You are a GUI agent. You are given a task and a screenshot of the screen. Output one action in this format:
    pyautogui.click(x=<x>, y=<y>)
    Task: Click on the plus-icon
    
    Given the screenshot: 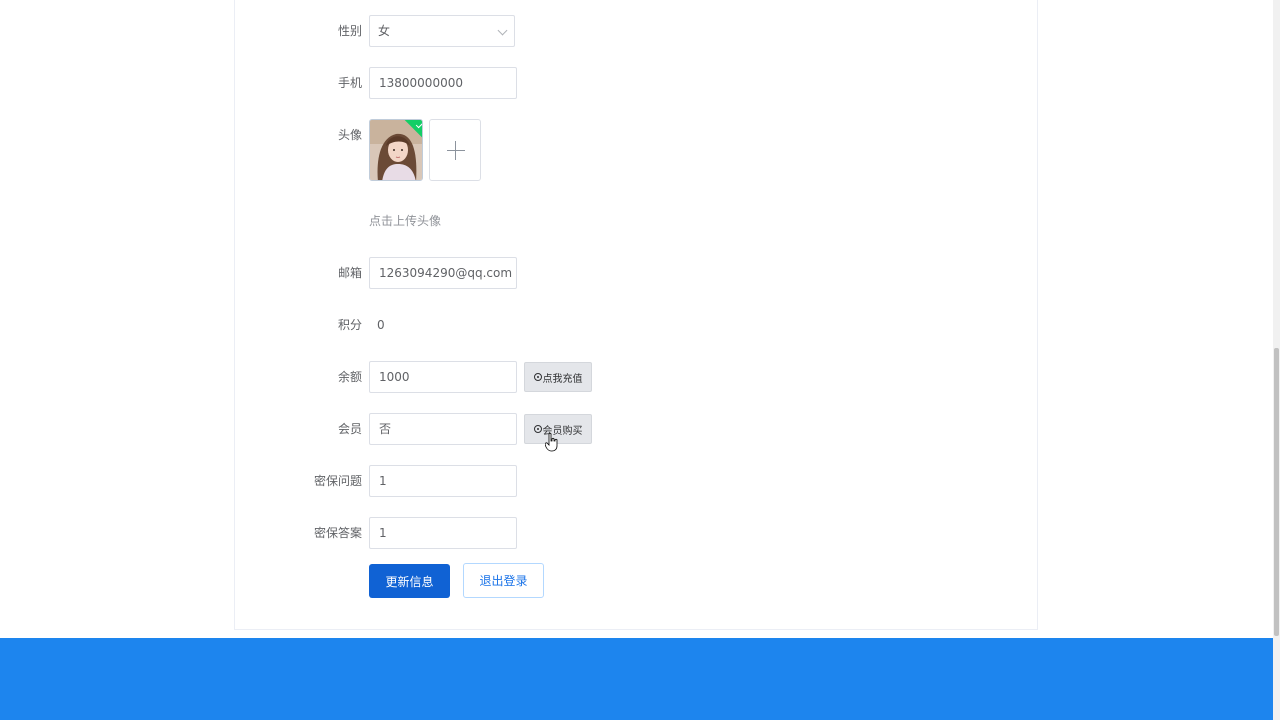 What is the action you would take?
    pyautogui.click(x=456, y=150)
    